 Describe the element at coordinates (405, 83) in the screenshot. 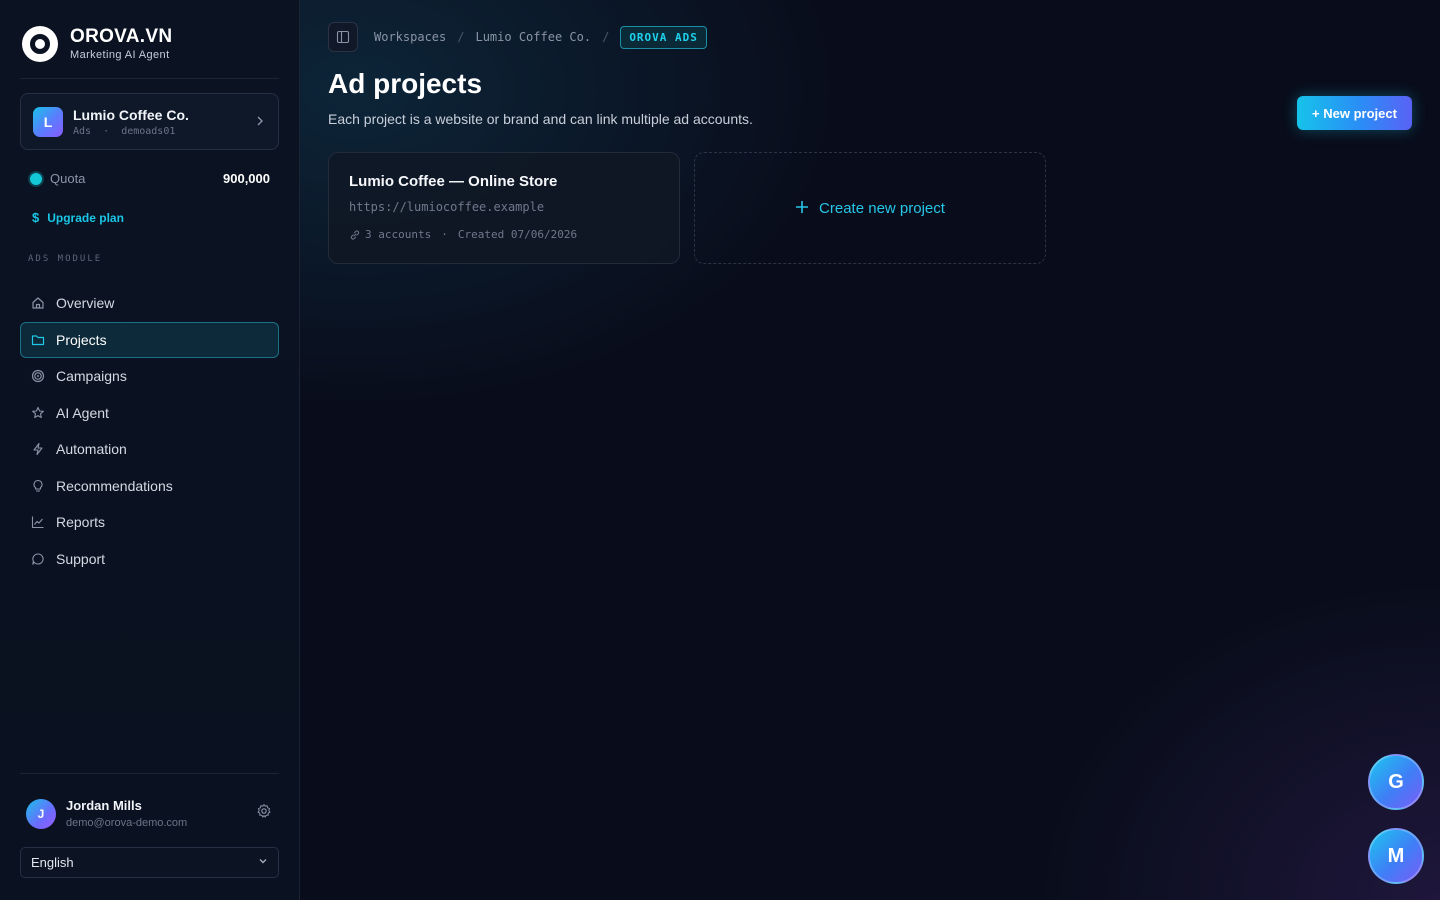

I see `page-title: Ad projects` at that location.